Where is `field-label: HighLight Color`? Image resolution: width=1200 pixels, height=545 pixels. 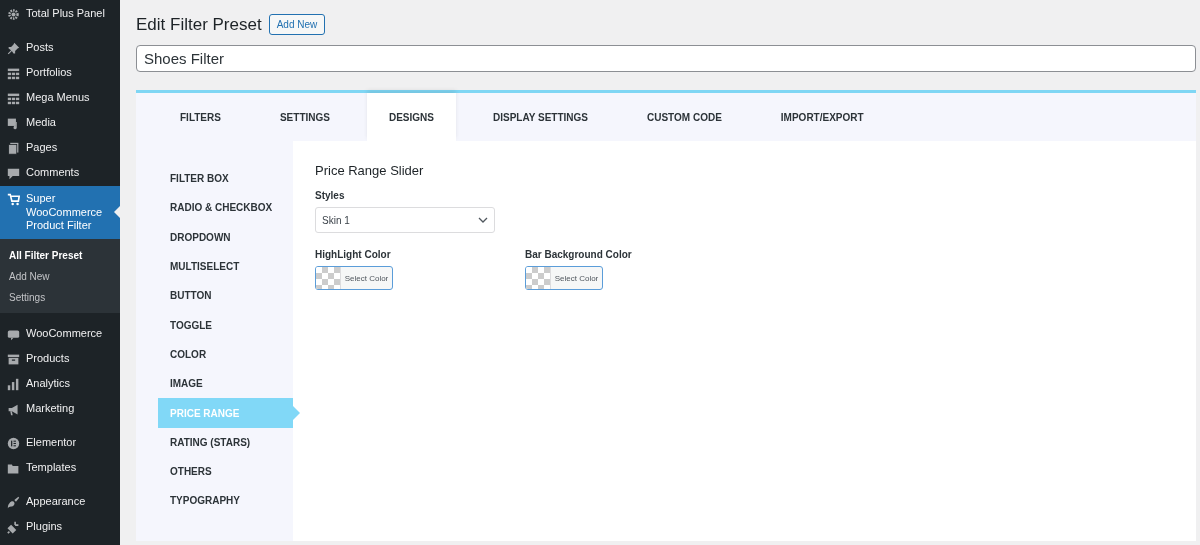
field-label: HighLight Color is located at coordinates (353, 254).